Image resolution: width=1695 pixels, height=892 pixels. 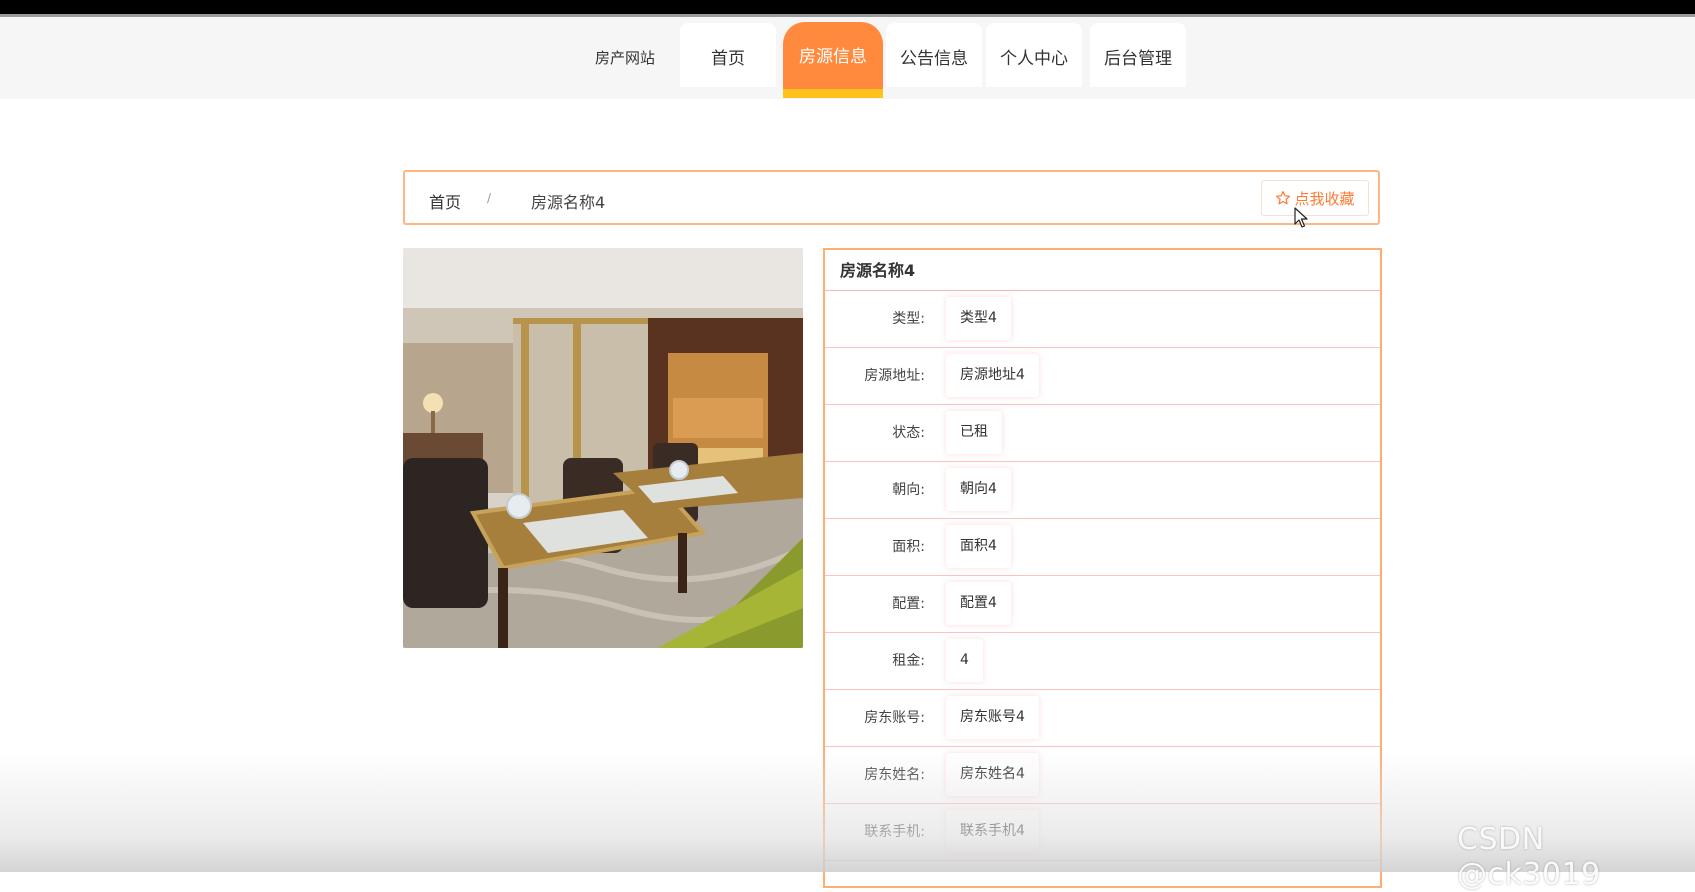 What do you see at coordinates (1102, 490) in the screenshot?
I see `detail-row-orientation: 朝向: 朝向4` at bounding box center [1102, 490].